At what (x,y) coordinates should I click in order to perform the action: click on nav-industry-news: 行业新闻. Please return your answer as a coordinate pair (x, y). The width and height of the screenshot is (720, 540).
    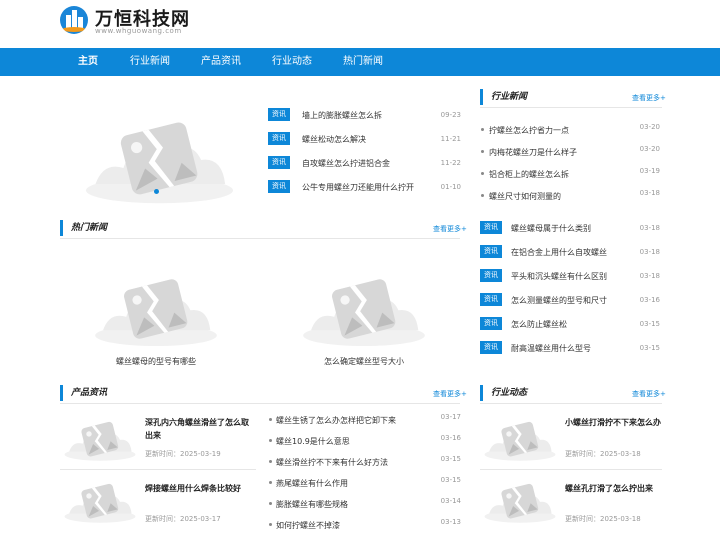
    Looking at the image, I should click on (150, 62).